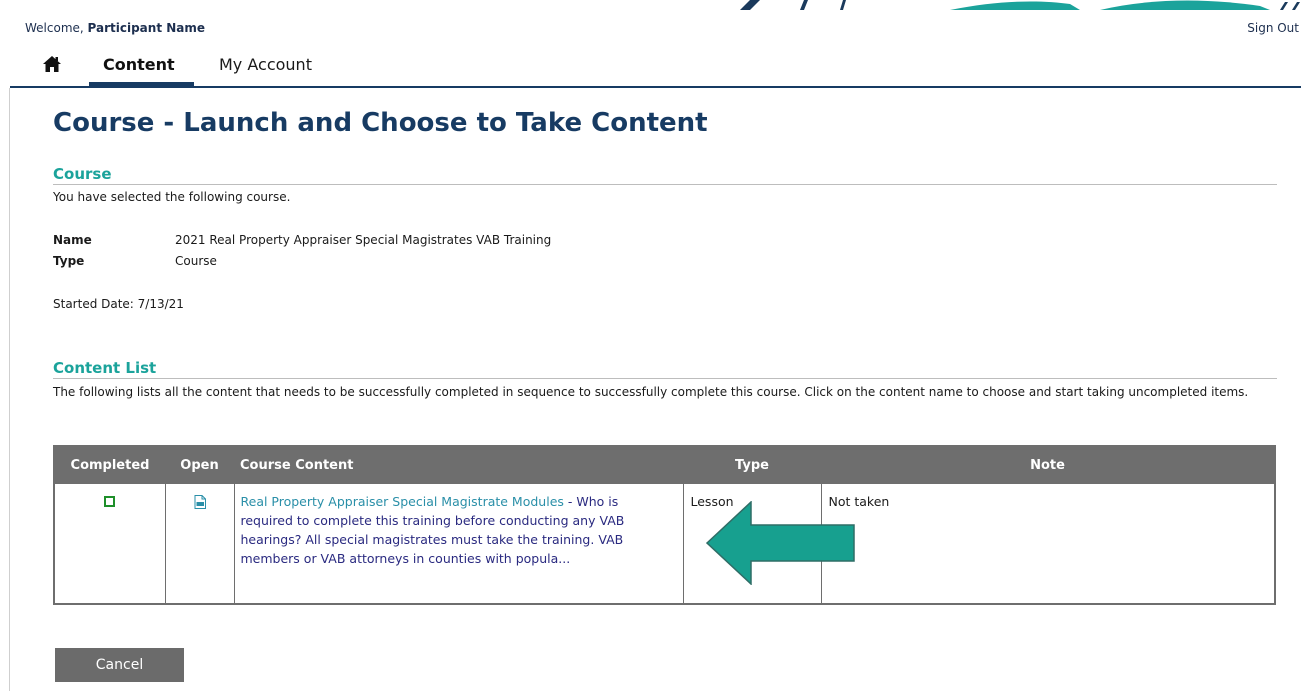 The image size is (1301, 691). I want to click on checkbox-empty-icon, so click(110, 501).